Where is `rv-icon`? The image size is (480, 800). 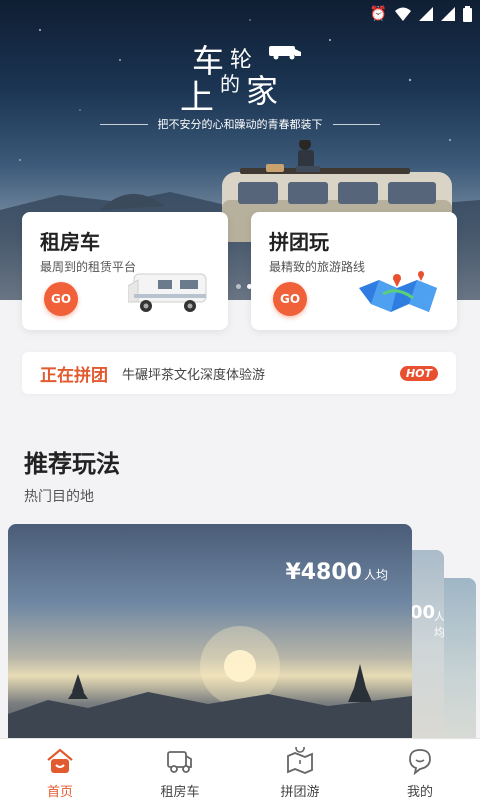
rv-icon is located at coordinates (179, 762).